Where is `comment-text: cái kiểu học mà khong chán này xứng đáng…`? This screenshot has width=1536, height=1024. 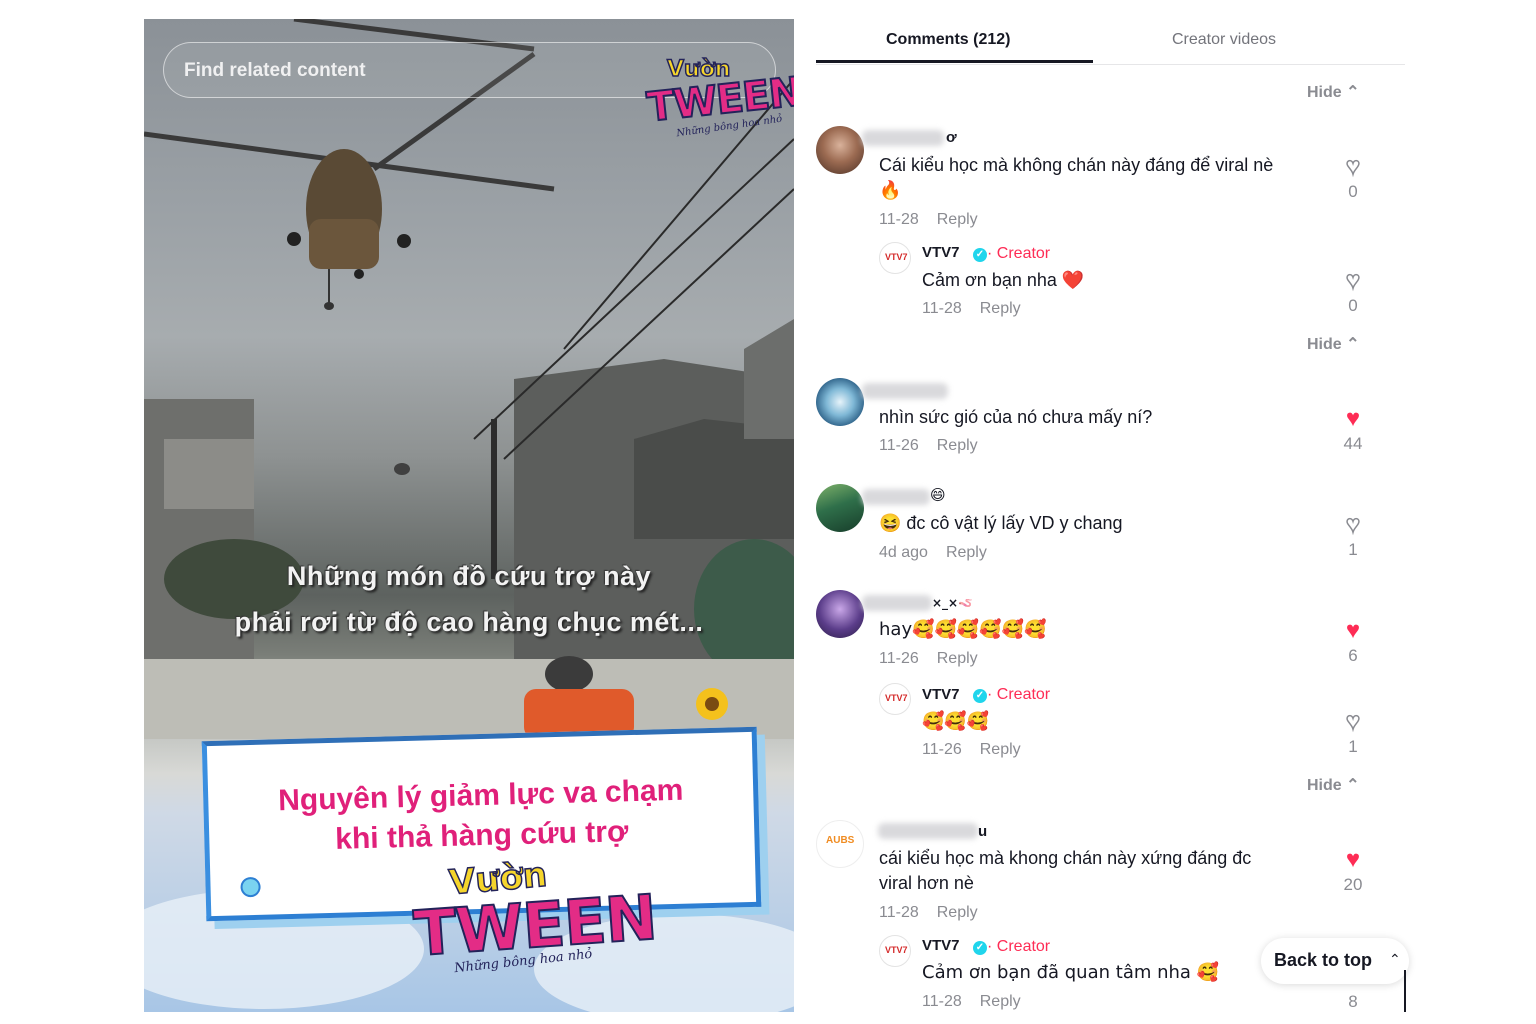
comment-text: cái kiểu học mà khong chán này xứng đáng… is located at coordinates (1065, 858).